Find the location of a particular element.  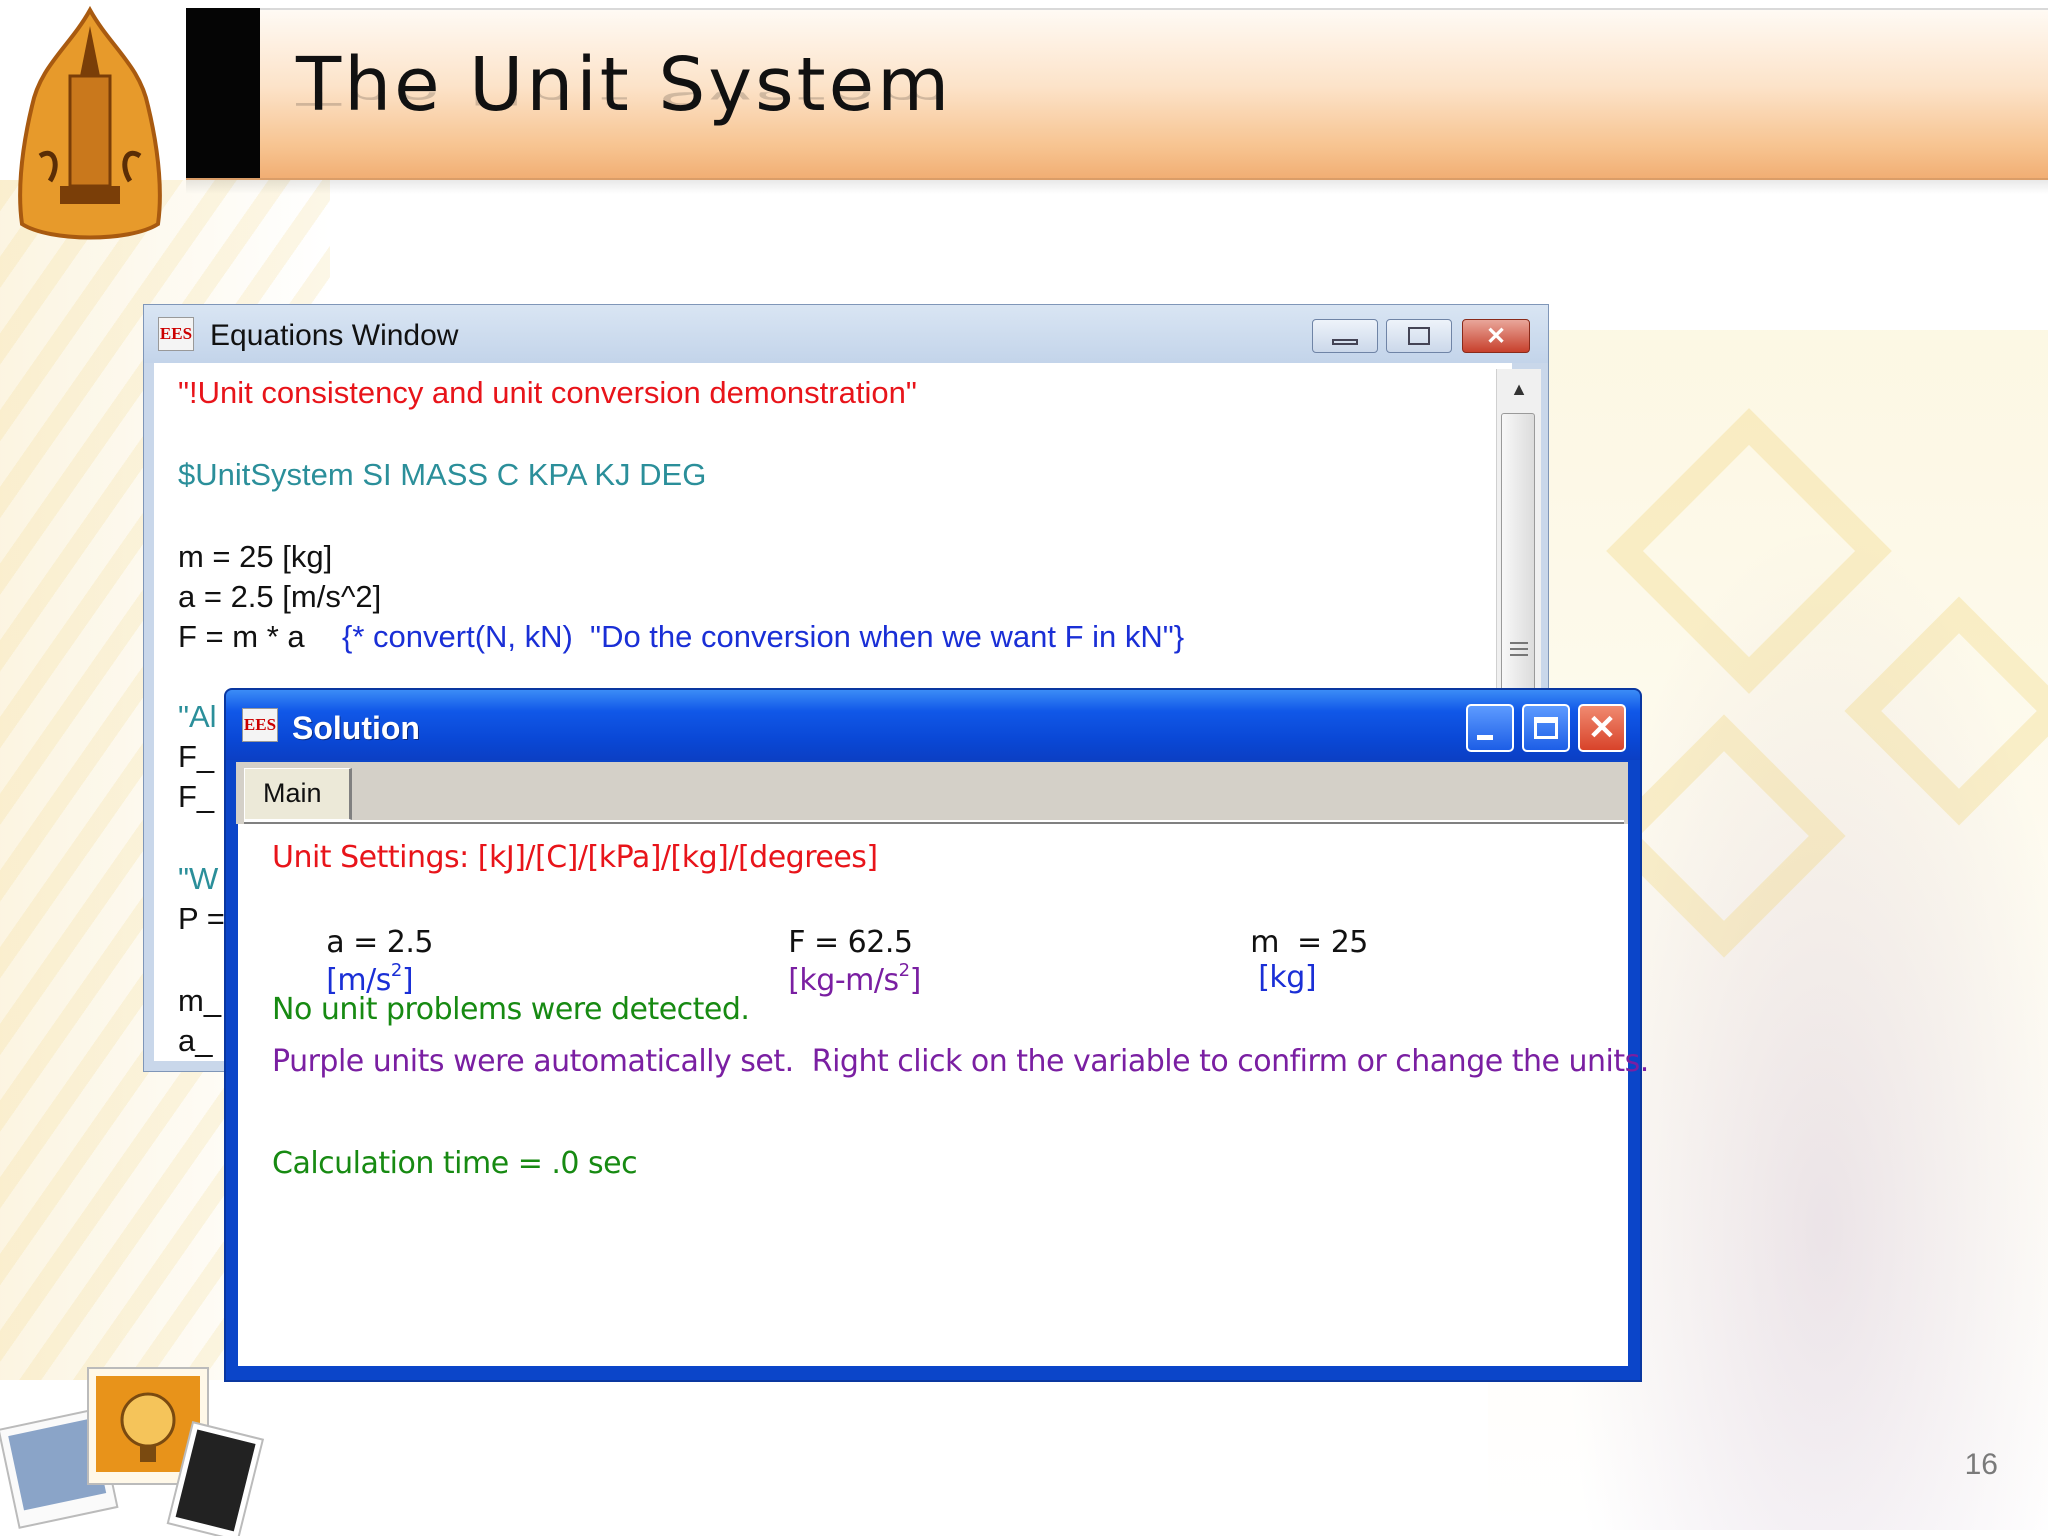

solution-window-titlebar: EES Solution ✕ is located at coordinates (933, 725).